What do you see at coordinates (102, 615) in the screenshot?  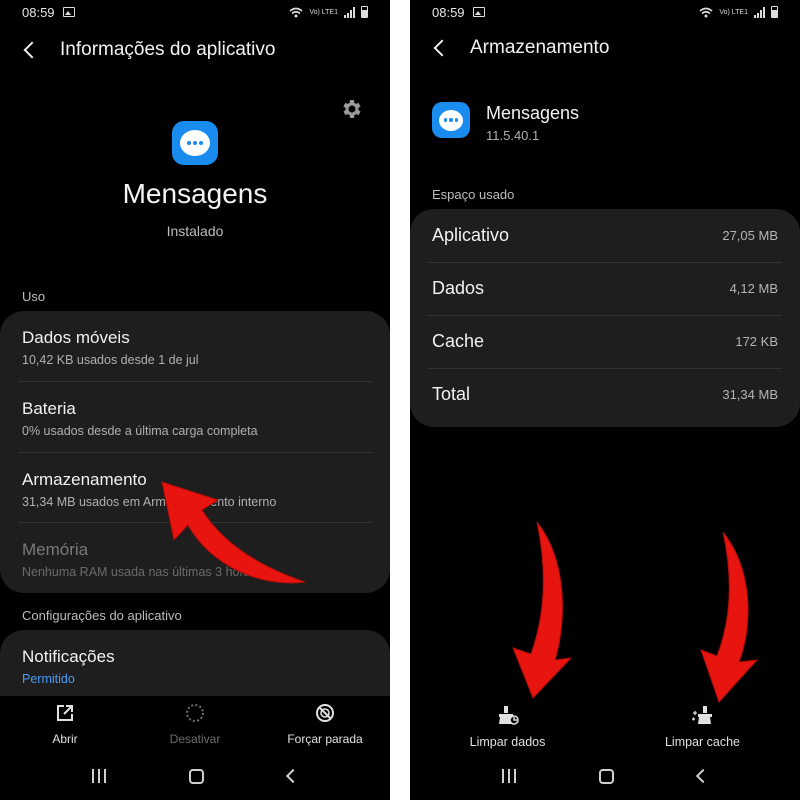 I see `app-settings-section-label: Configurações do aplicativo` at bounding box center [102, 615].